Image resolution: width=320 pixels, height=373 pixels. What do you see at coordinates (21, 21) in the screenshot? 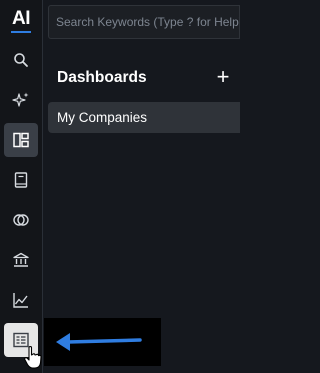
I see `app-logo: AI` at bounding box center [21, 21].